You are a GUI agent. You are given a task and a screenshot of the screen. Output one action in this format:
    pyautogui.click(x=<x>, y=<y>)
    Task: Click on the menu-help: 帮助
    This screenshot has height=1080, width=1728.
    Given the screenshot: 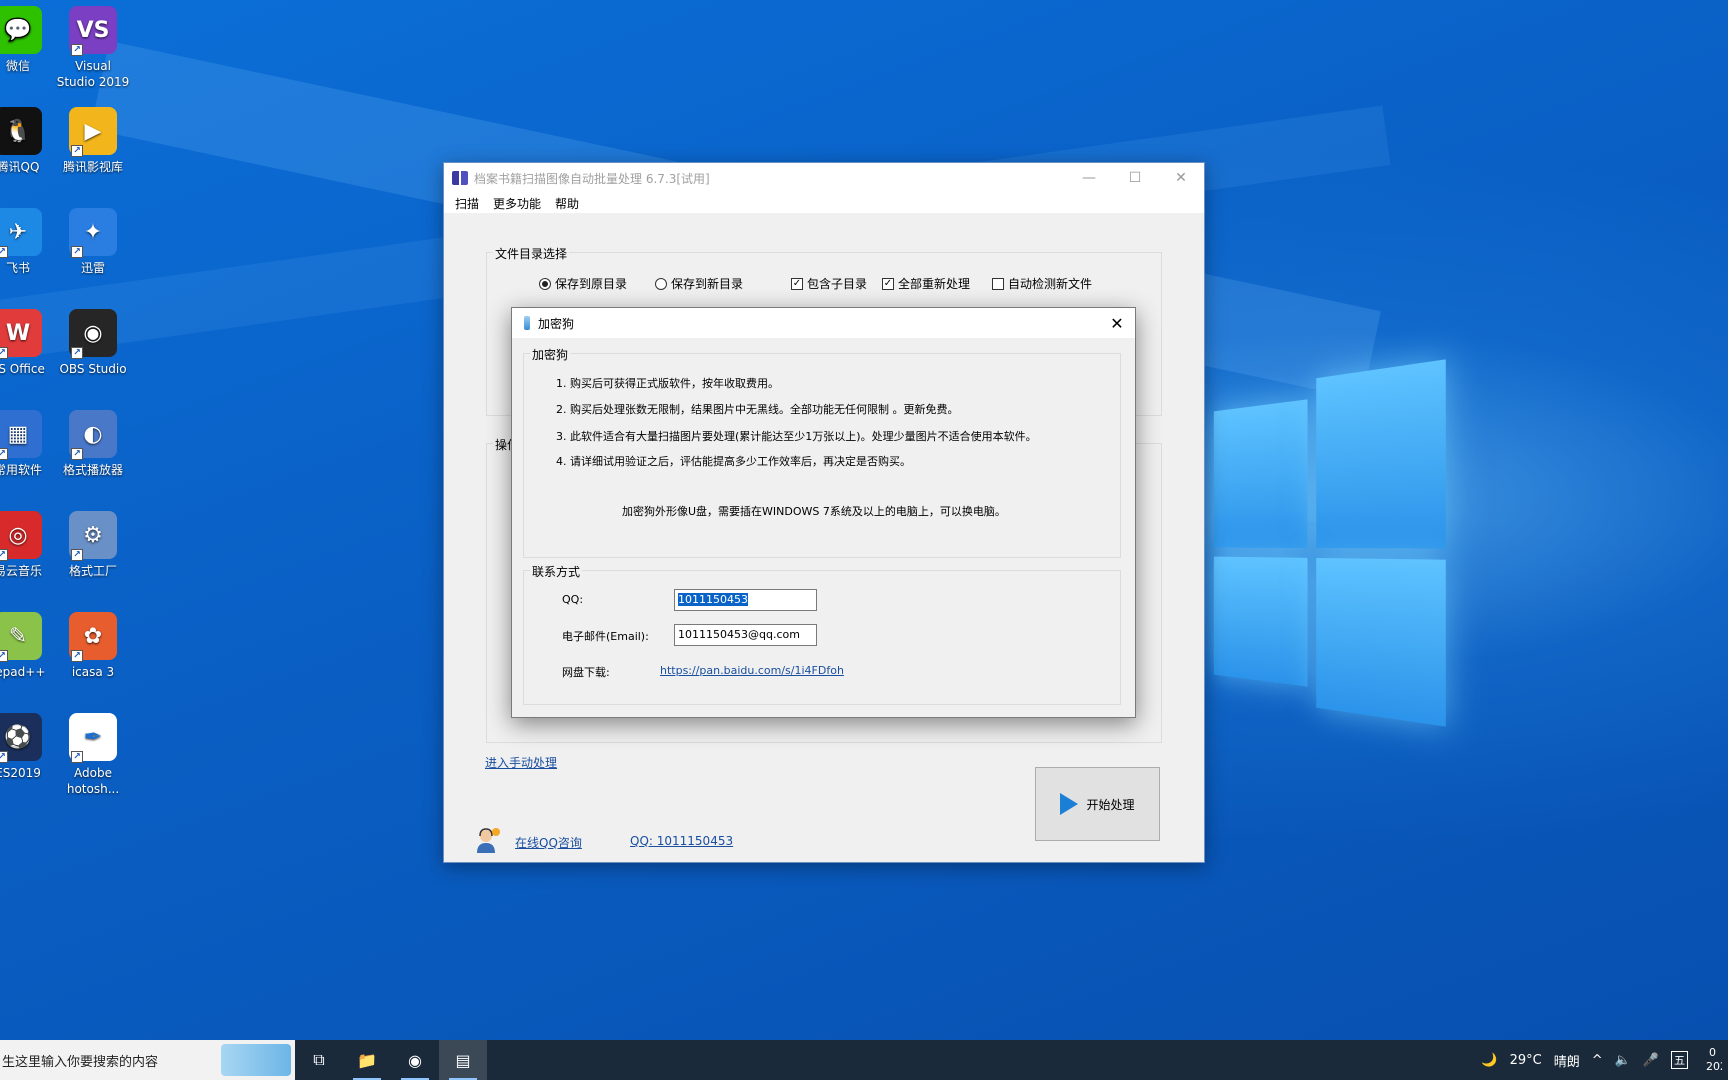 What is the action you would take?
    pyautogui.click(x=567, y=203)
    